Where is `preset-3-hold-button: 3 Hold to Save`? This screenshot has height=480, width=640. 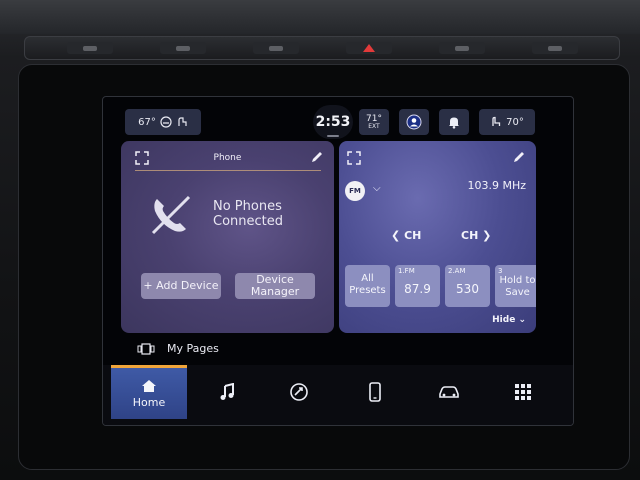 preset-3-hold-button: 3 Hold to Save is located at coordinates (515, 286).